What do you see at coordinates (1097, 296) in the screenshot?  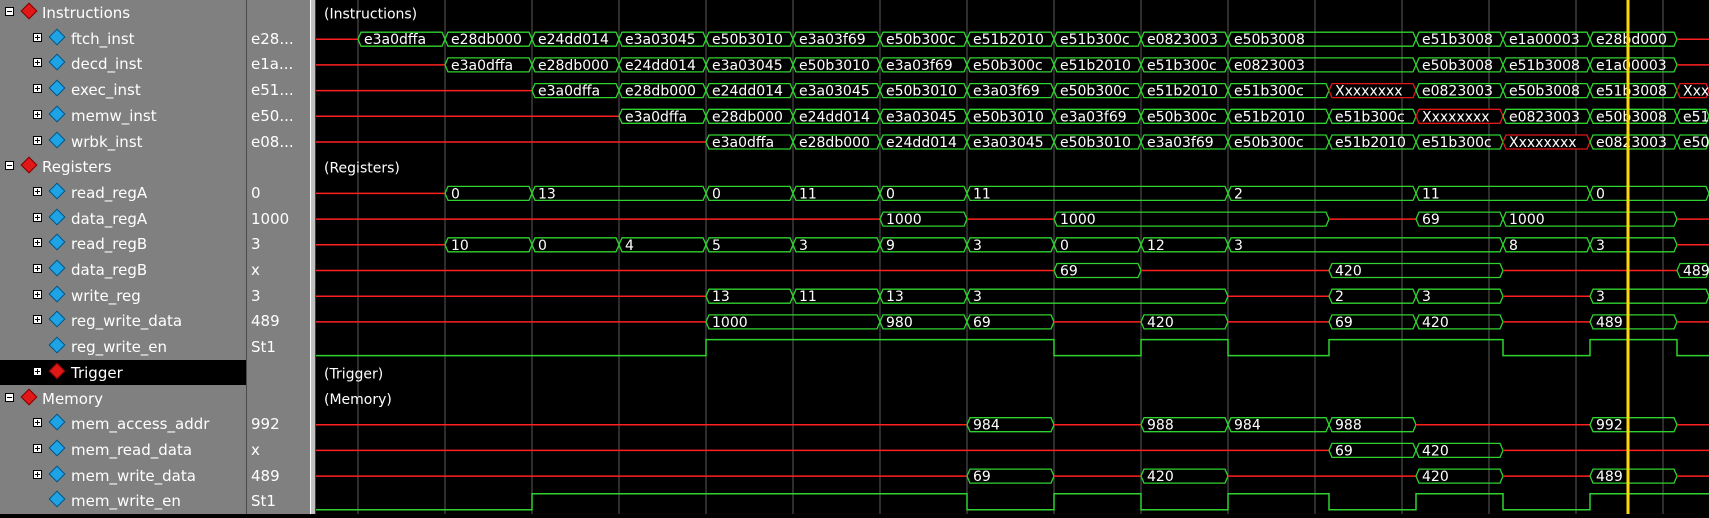 I see `bus-segment` at bounding box center [1097, 296].